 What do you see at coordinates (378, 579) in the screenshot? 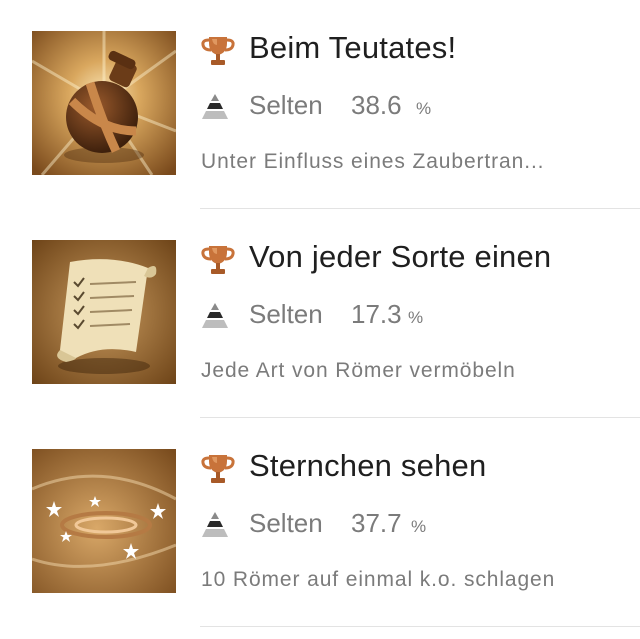
I see `trophy-description: 10 Römer auf einmal k.o. schlagen` at bounding box center [378, 579].